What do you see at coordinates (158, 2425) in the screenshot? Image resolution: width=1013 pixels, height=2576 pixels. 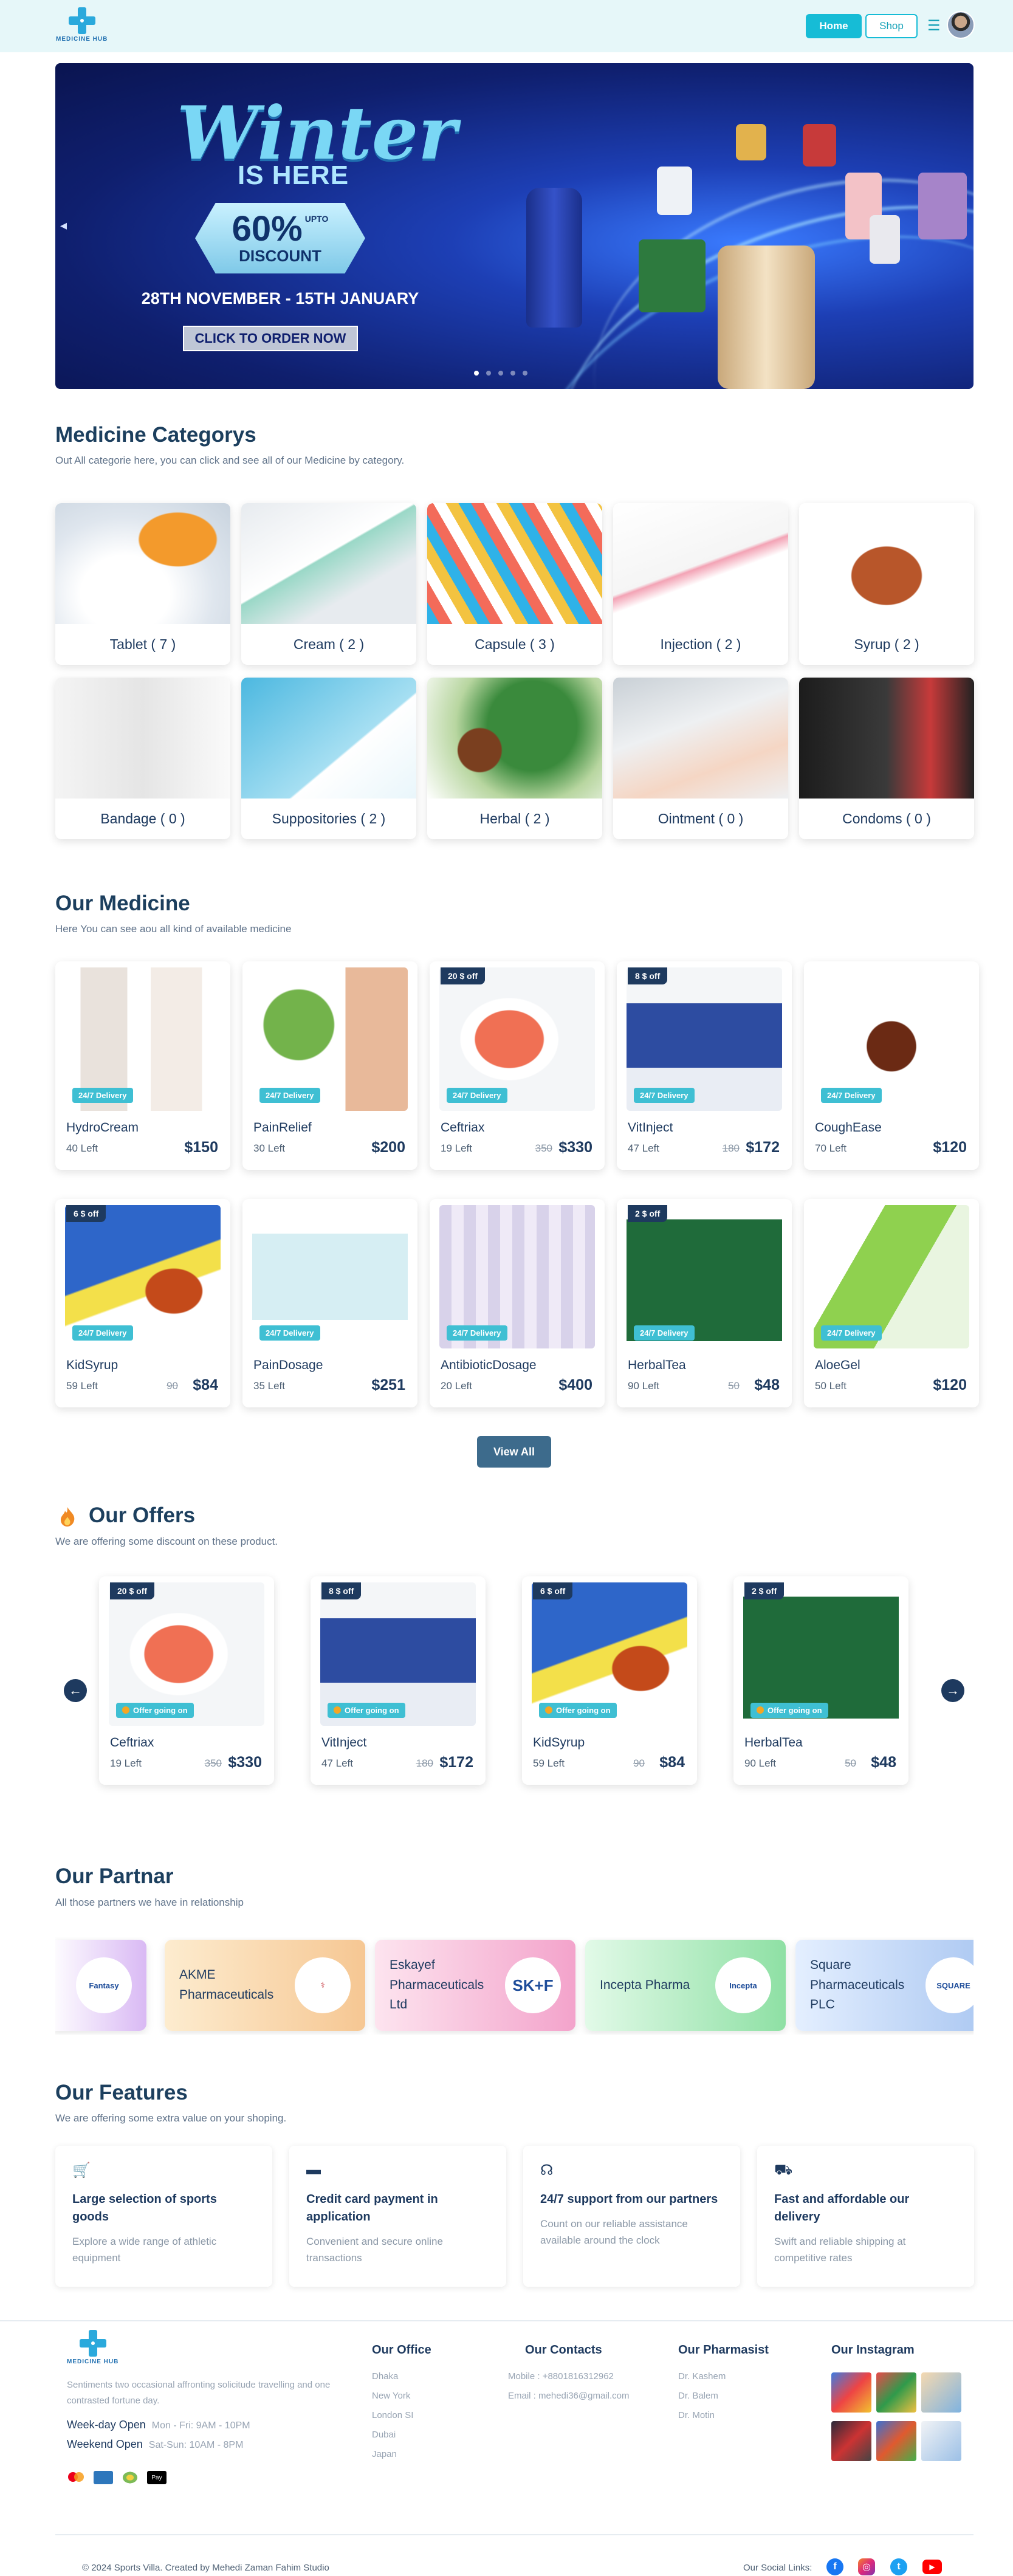 I see `footer-weekday: Week-day Open Mon - Fri: 9AM - 10PM` at bounding box center [158, 2425].